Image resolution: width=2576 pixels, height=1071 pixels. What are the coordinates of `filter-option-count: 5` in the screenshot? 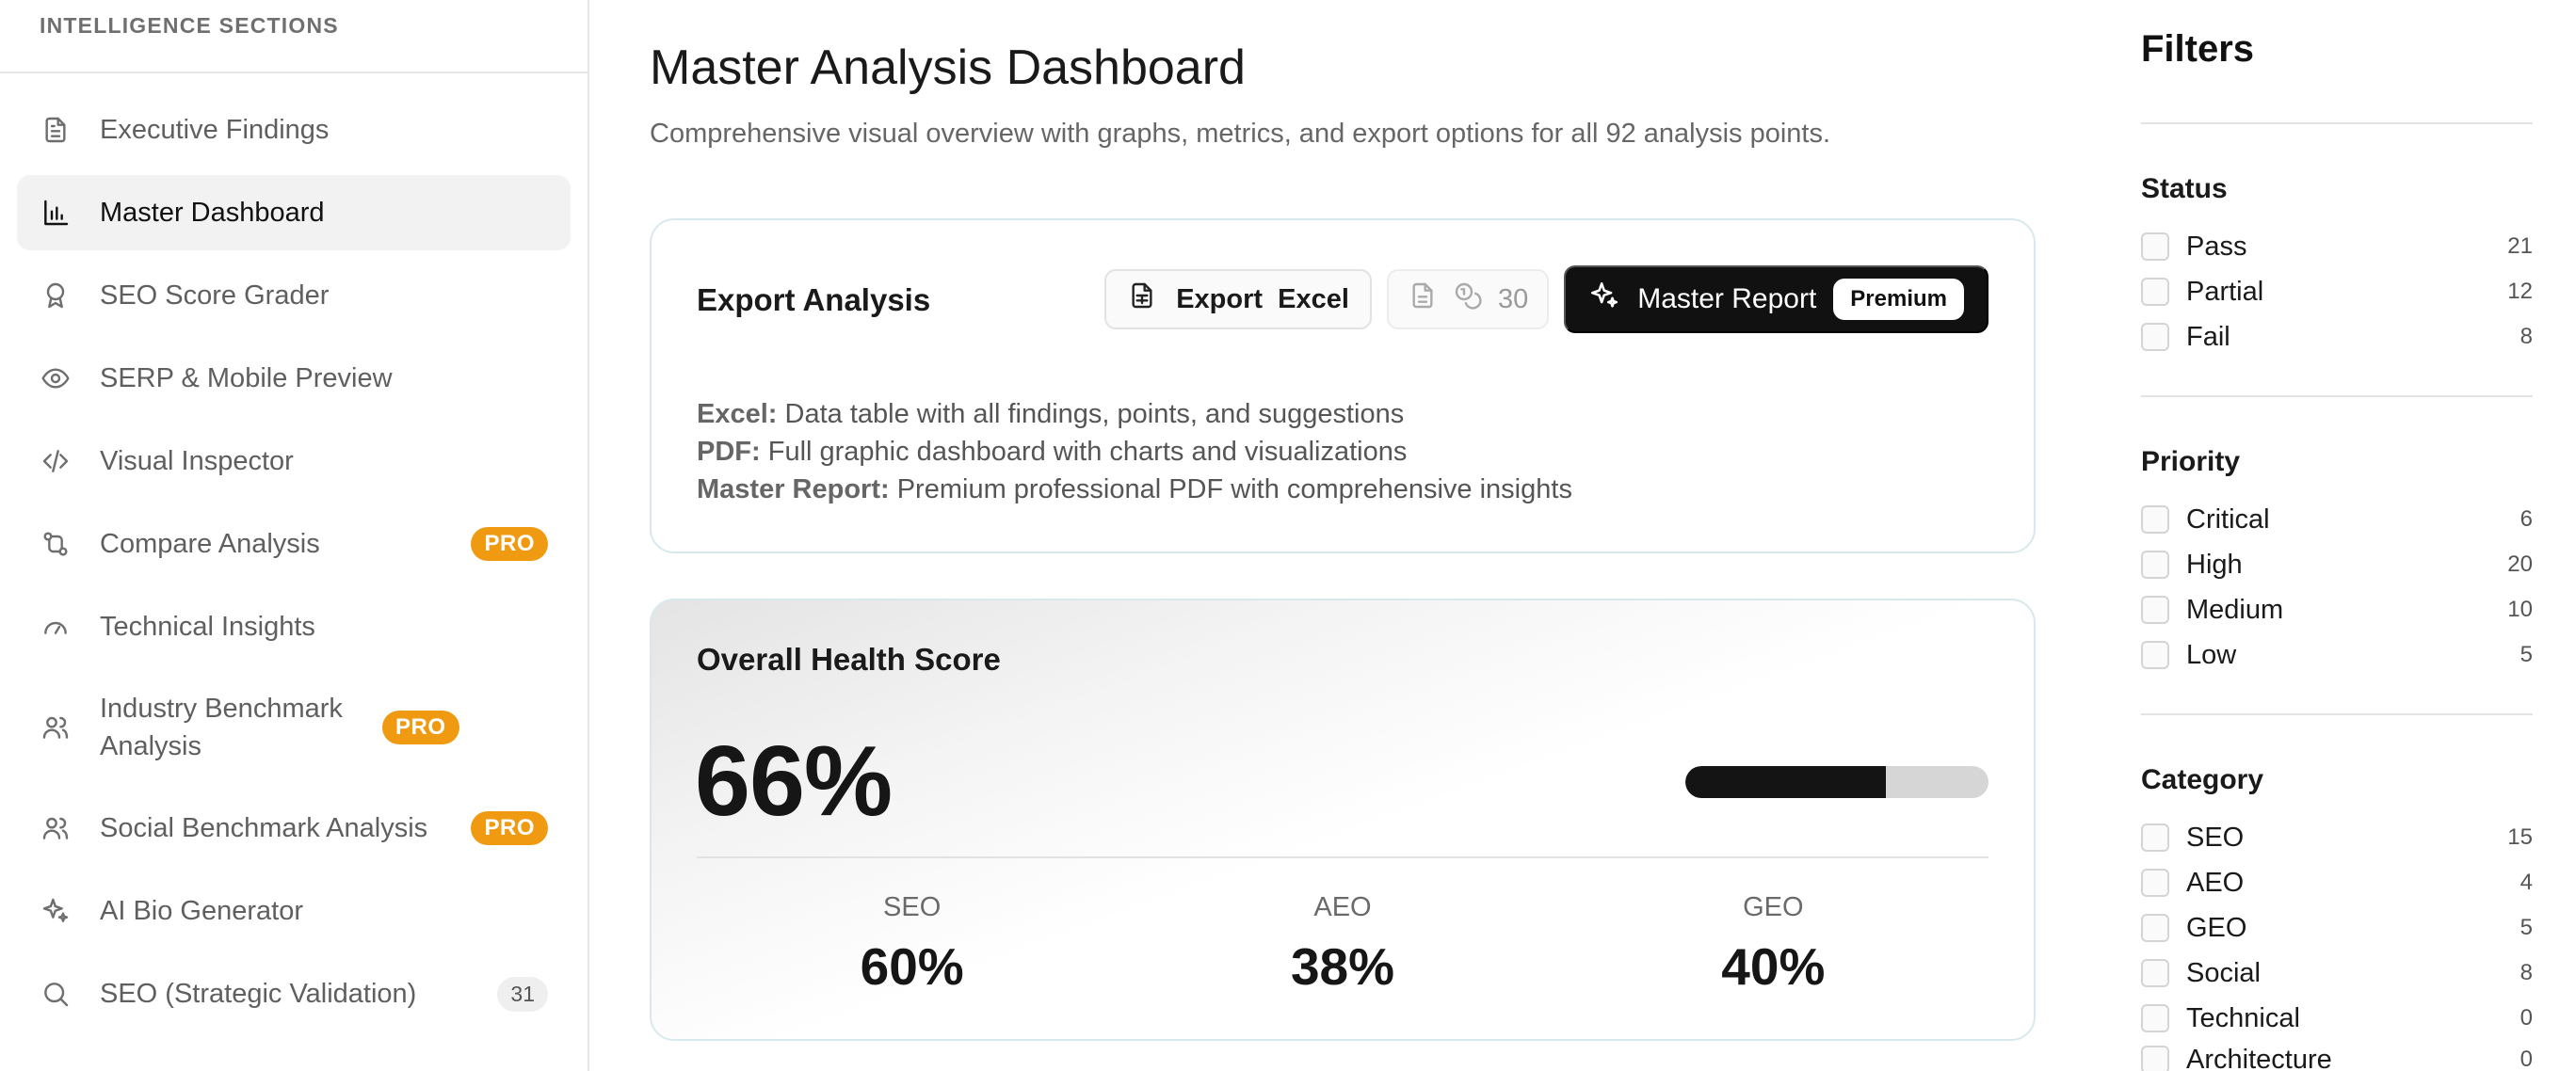 It's located at (2526, 928).